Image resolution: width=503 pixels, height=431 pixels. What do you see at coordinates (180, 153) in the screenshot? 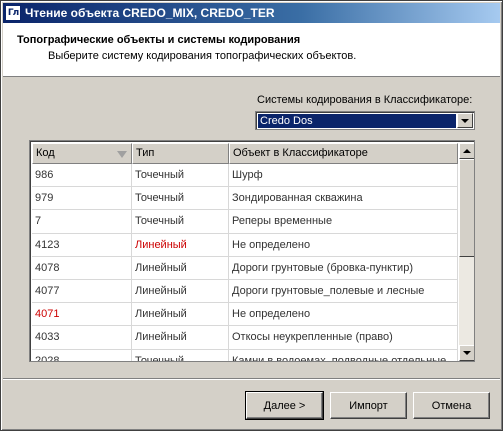
I see `column-header-type: Тип` at bounding box center [180, 153].